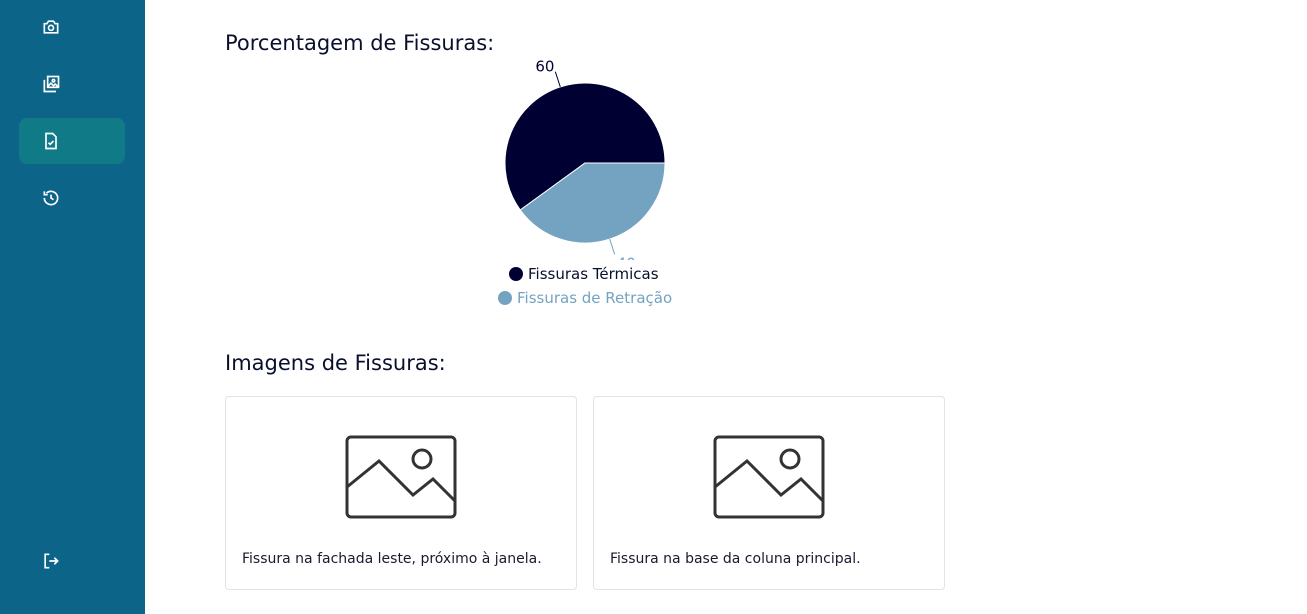  I want to click on pie-data-label: 40, so click(626, 257).